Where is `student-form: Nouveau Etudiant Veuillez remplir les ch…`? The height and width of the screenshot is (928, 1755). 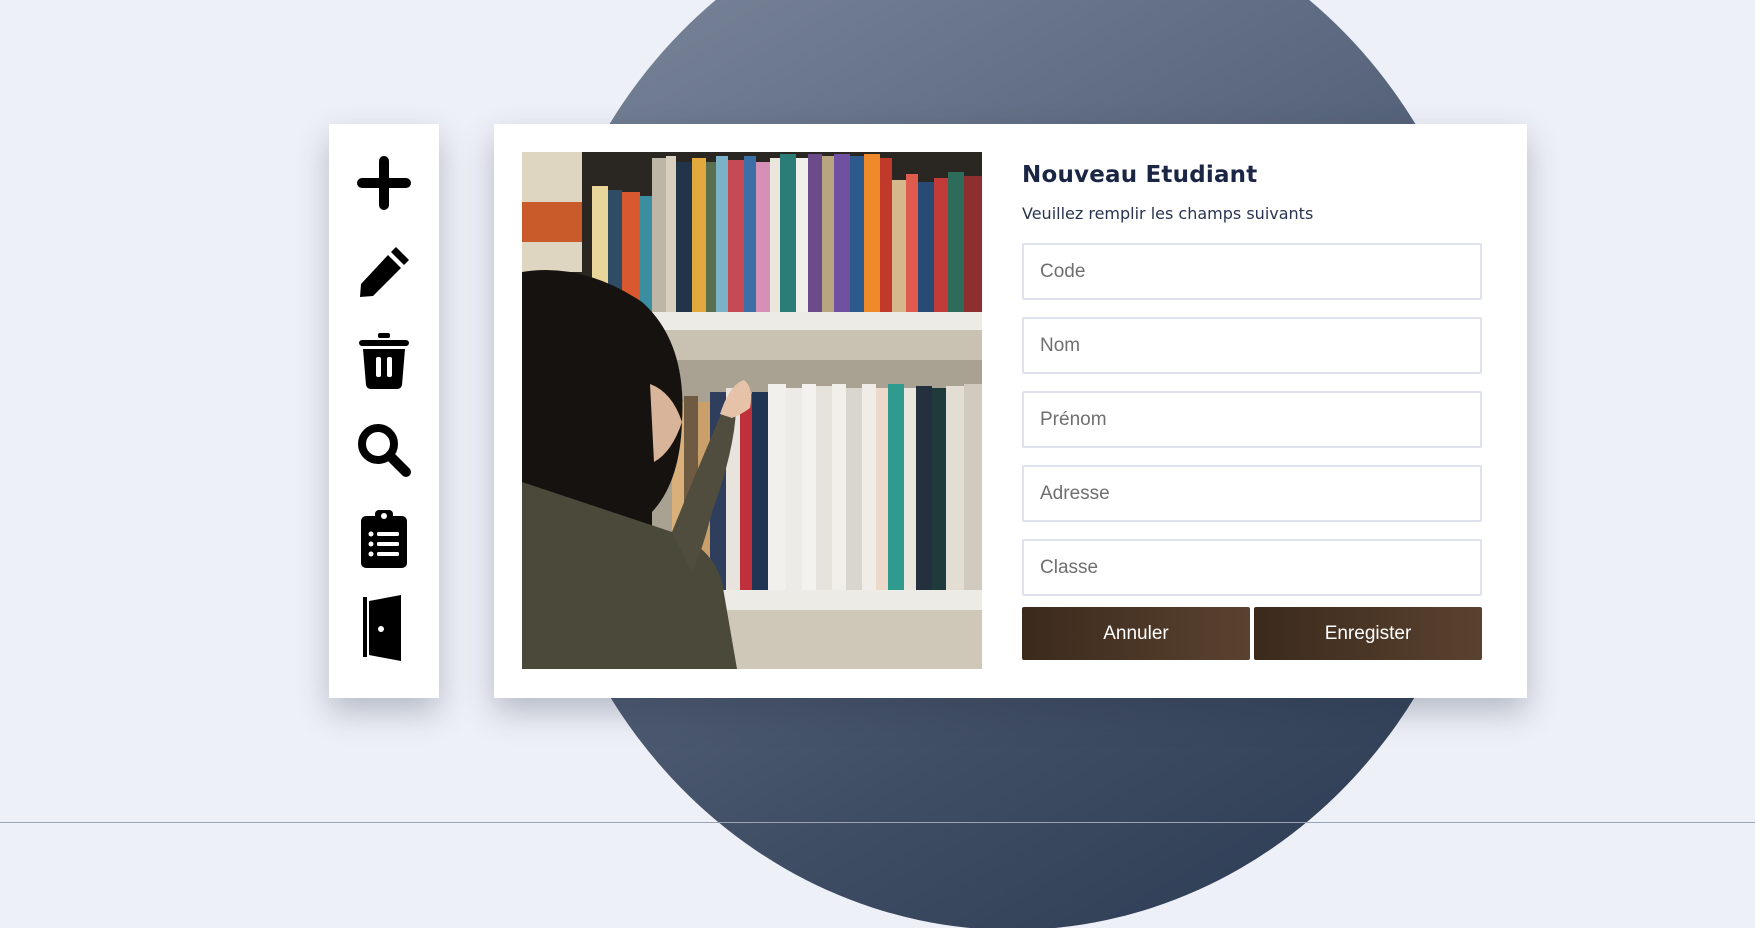 student-form: Nouveau Etudiant Veuillez remplir les ch… is located at coordinates (1252, 406).